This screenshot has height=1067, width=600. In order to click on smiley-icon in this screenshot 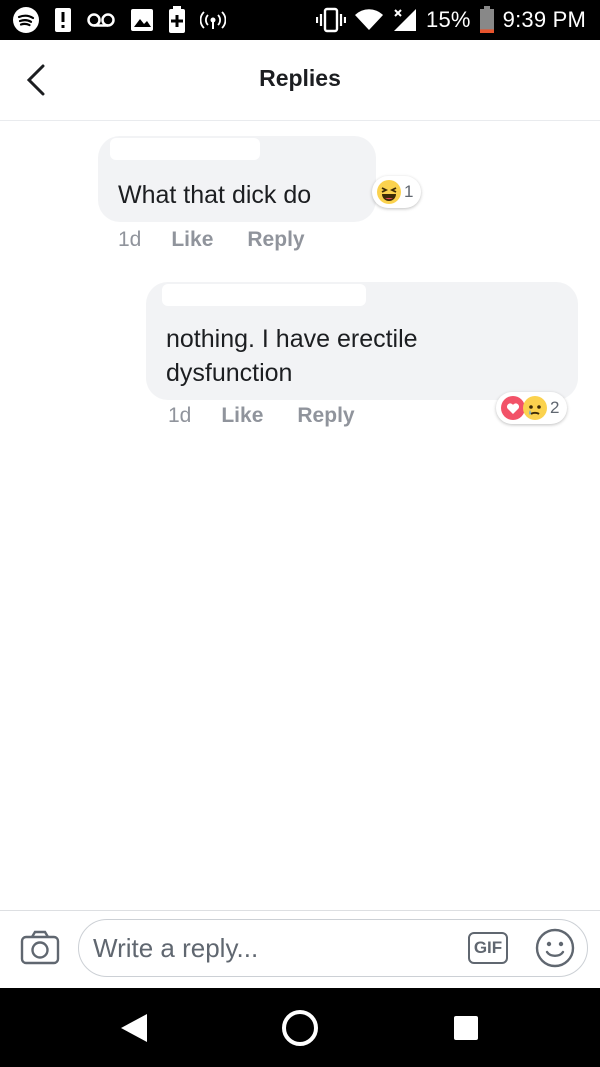, I will do `click(555, 948)`.